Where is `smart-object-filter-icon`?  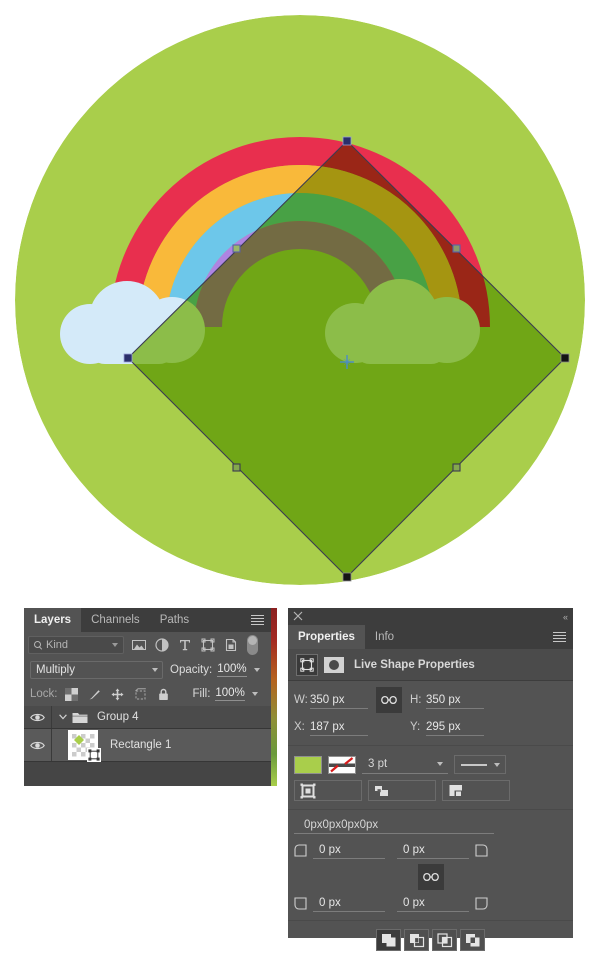 smart-object-filter-icon is located at coordinates (231, 645).